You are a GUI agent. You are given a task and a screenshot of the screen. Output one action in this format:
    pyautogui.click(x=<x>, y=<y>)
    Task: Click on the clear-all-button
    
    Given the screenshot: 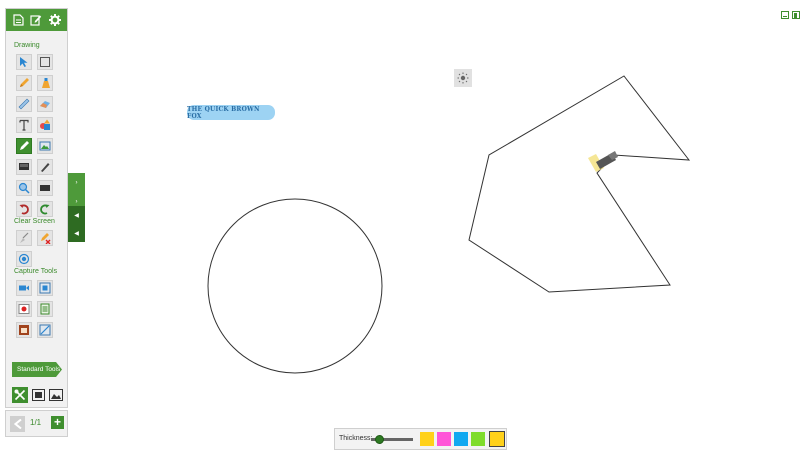 What is the action you would take?
    pyautogui.click(x=45, y=238)
    